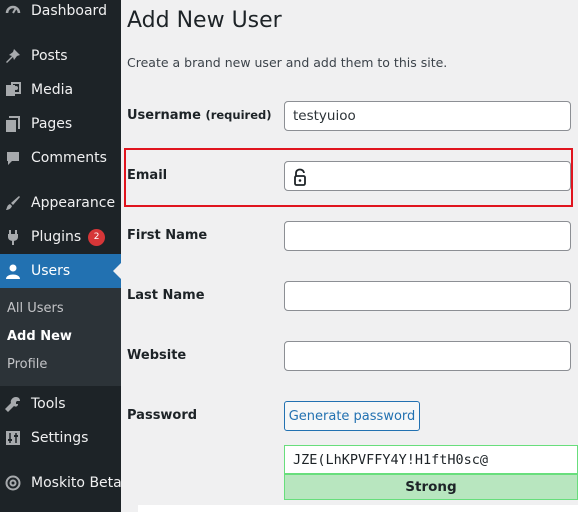 Image resolution: width=578 pixels, height=512 pixels. Describe the element at coordinates (431, 487) in the screenshot. I see `password-strength-indicator: Strong` at that location.